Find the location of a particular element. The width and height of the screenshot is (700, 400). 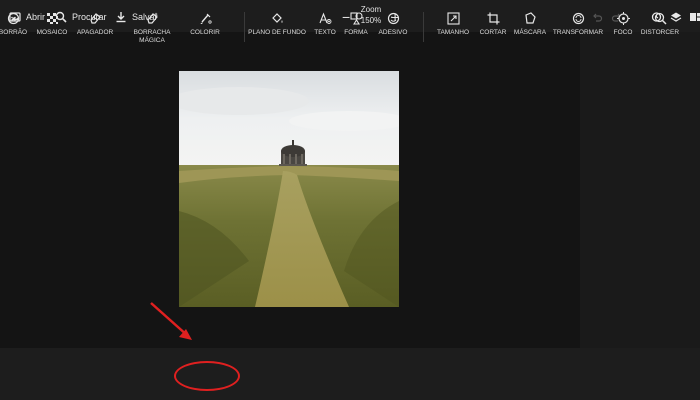

panel-toggle-button is located at coordinates (695, 17).